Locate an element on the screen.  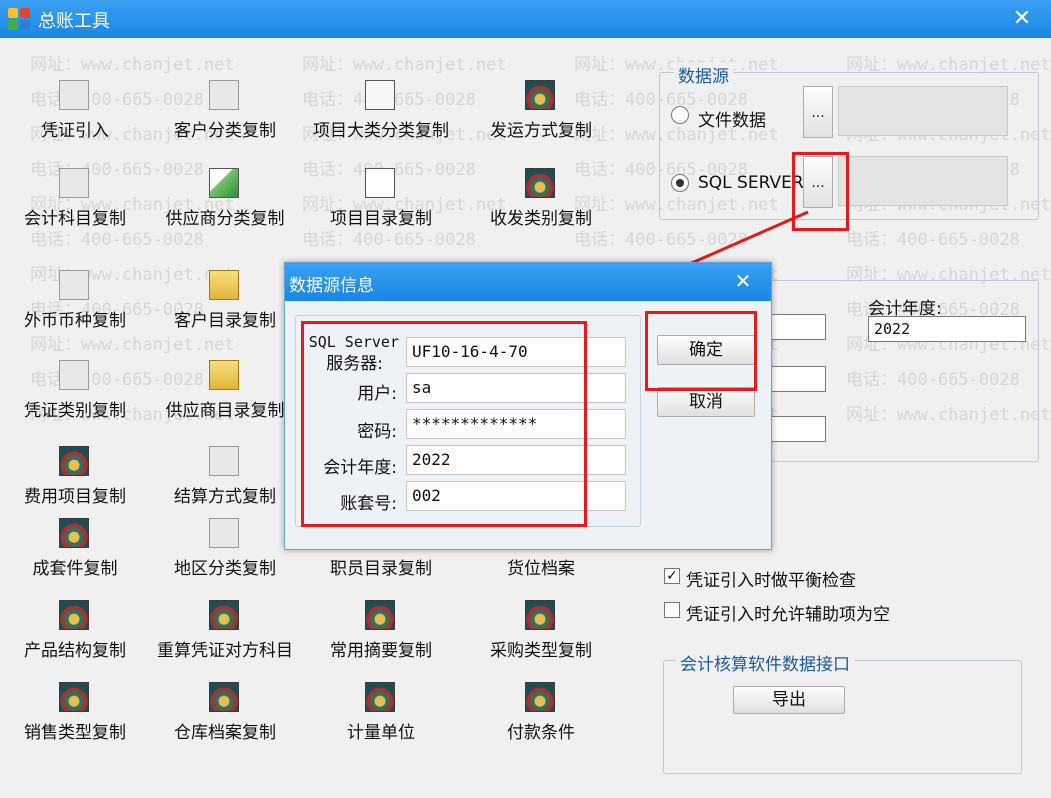
title-bar: 总账工具 ✕ is located at coordinates (525, 19).